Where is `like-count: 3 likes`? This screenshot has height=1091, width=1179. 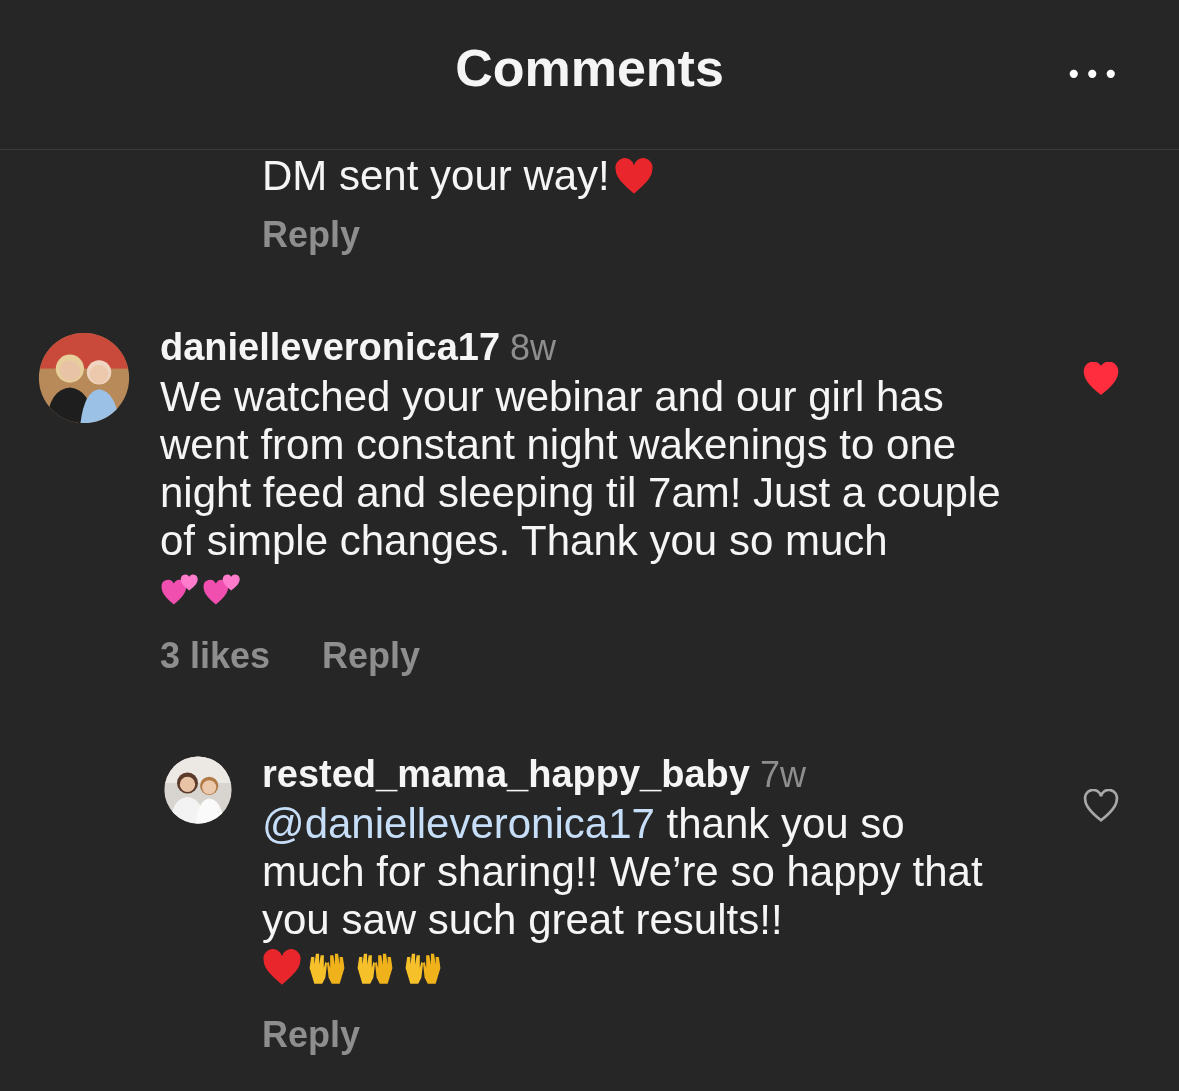 like-count: 3 likes is located at coordinates (215, 656).